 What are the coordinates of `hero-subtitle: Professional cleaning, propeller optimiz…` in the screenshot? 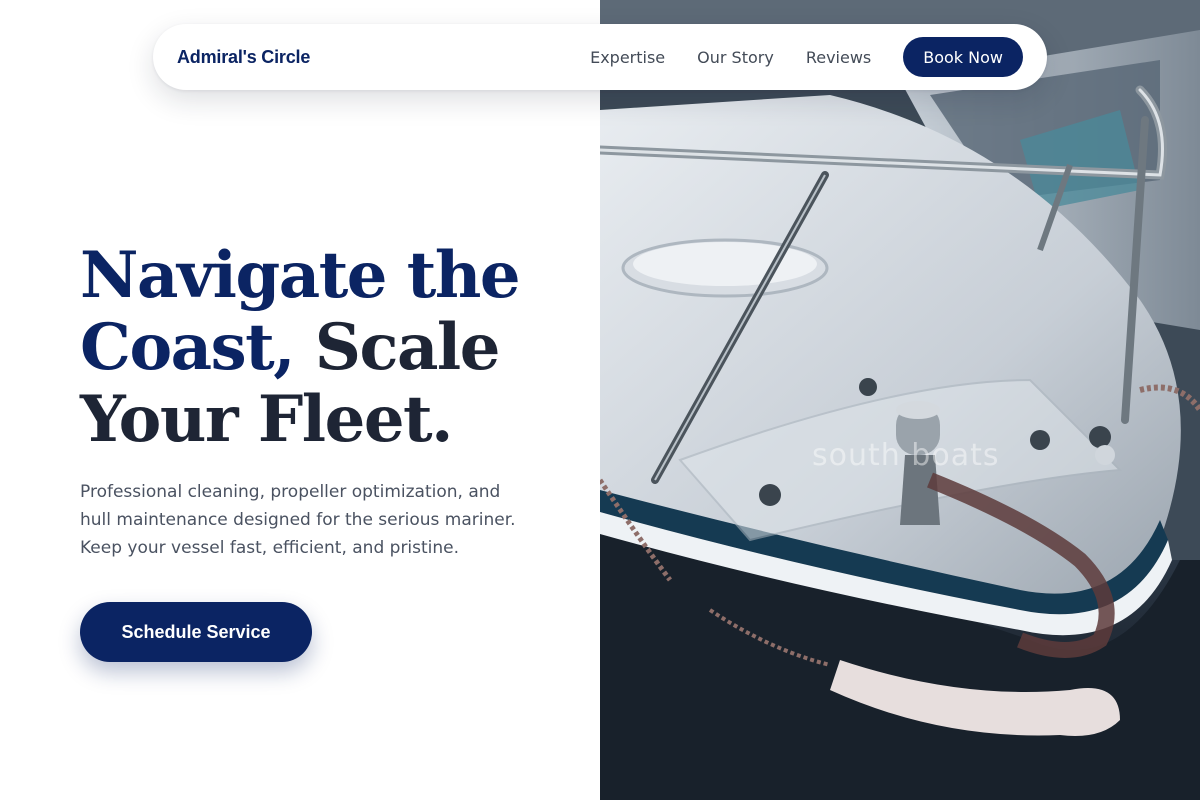 It's located at (298, 520).